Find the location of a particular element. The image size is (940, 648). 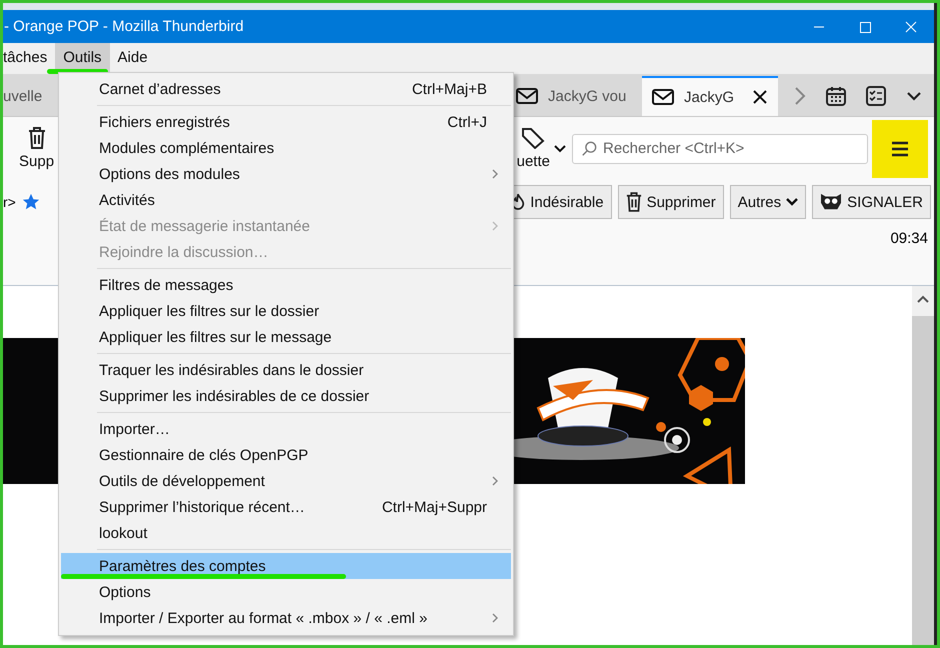

header-button: SIGNALER is located at coordinates (871, 202).